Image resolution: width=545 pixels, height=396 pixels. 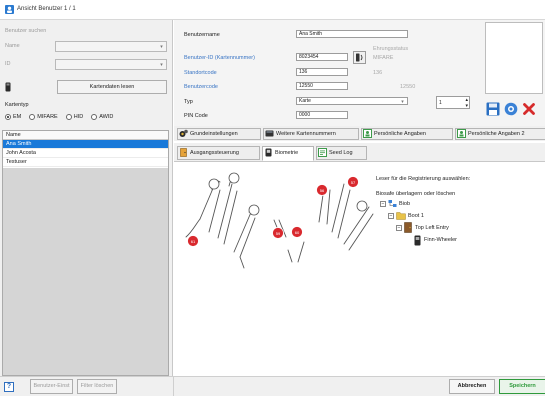 What do you see at coordinates (500, 134) in the screenshot?
I see `tab-personal-data-2: Persönliche Angaben 2` at bounding box center [500, 134].